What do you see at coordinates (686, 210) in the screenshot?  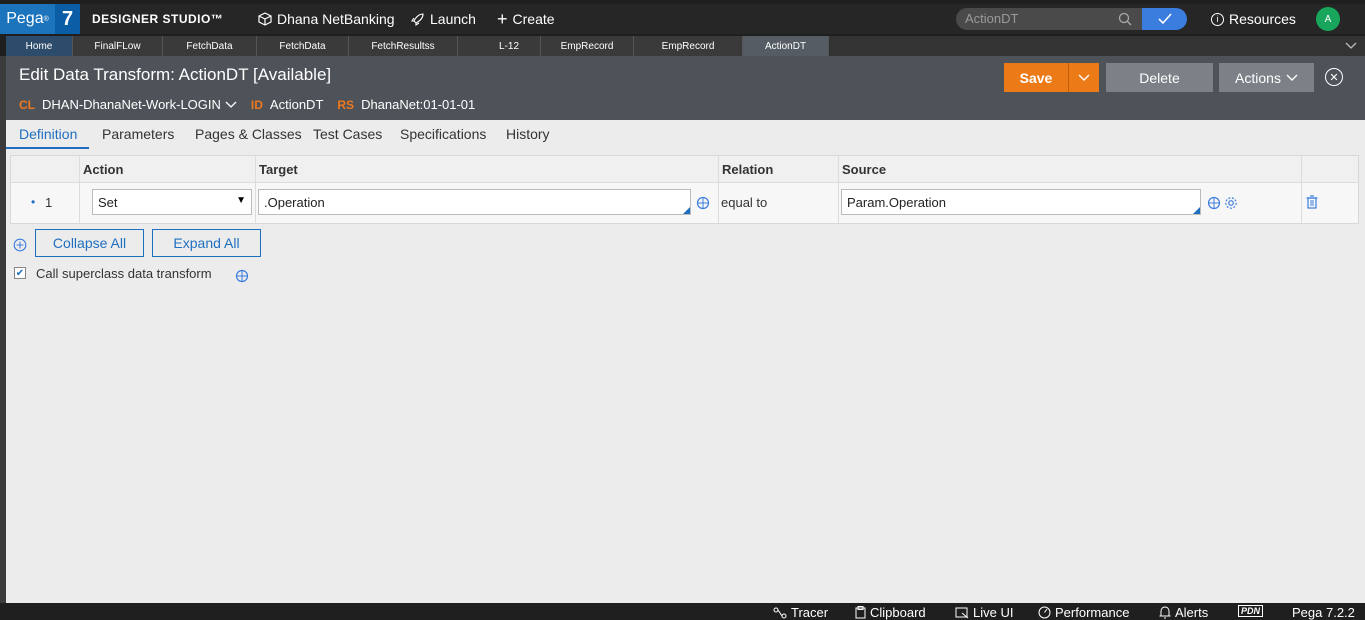 I see `autocomplete-corner-icon` at bounding box center [686, 210].